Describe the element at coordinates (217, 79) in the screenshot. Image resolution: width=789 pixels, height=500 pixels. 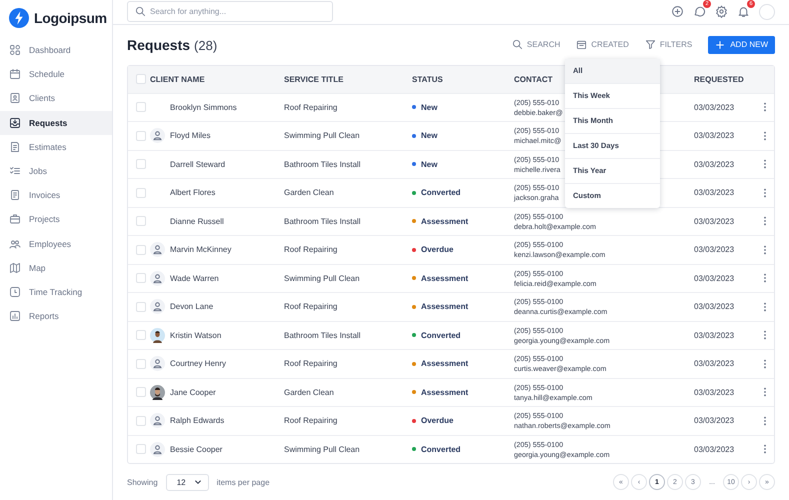
I see `column-header: CLIENT NAME` at that location.